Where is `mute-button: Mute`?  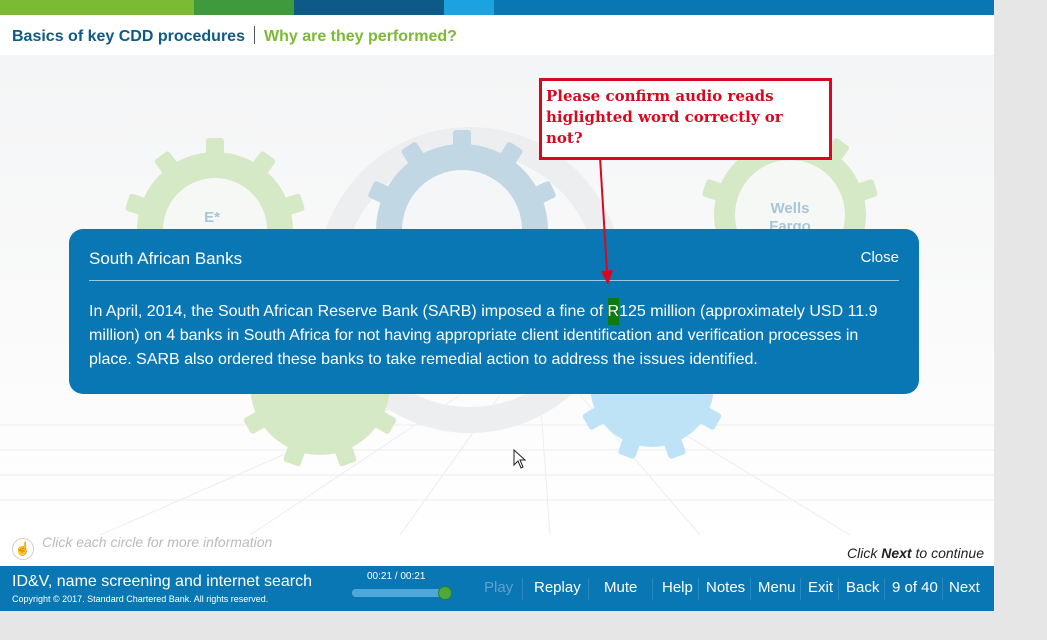
mute-button: Mute is located at coordinates (620, 587).